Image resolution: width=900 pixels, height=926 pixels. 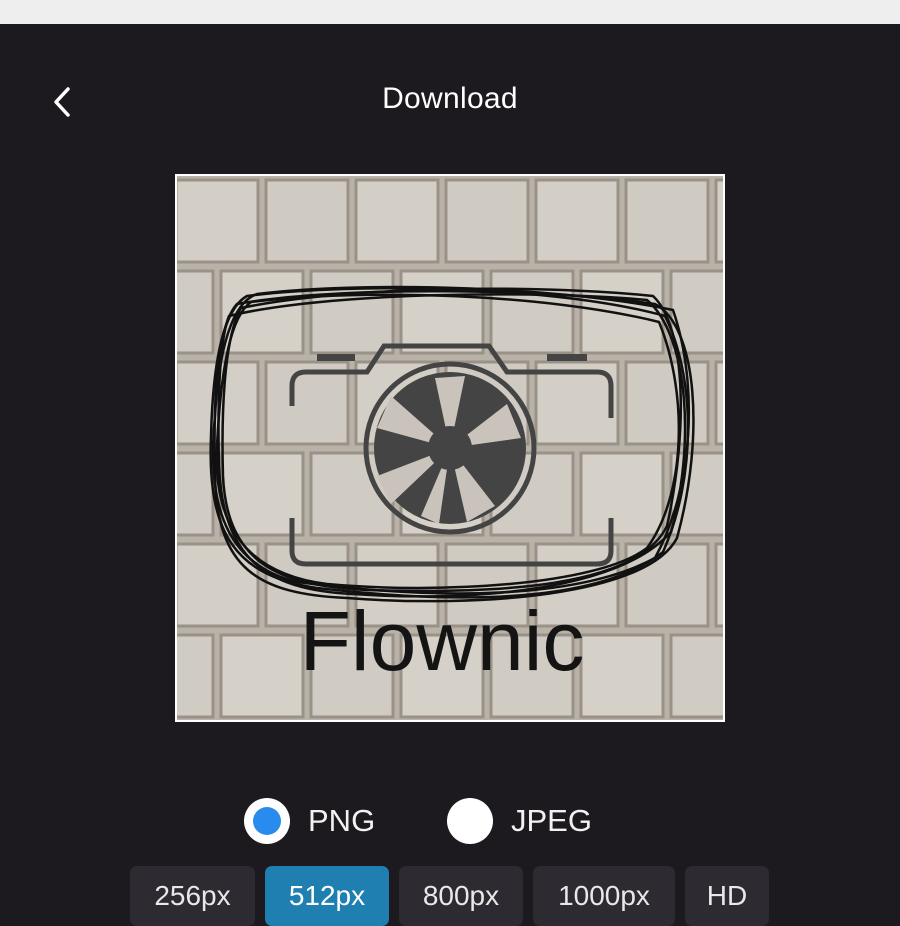 I want to click on browser-top-bar, so click(x=450, y=12).